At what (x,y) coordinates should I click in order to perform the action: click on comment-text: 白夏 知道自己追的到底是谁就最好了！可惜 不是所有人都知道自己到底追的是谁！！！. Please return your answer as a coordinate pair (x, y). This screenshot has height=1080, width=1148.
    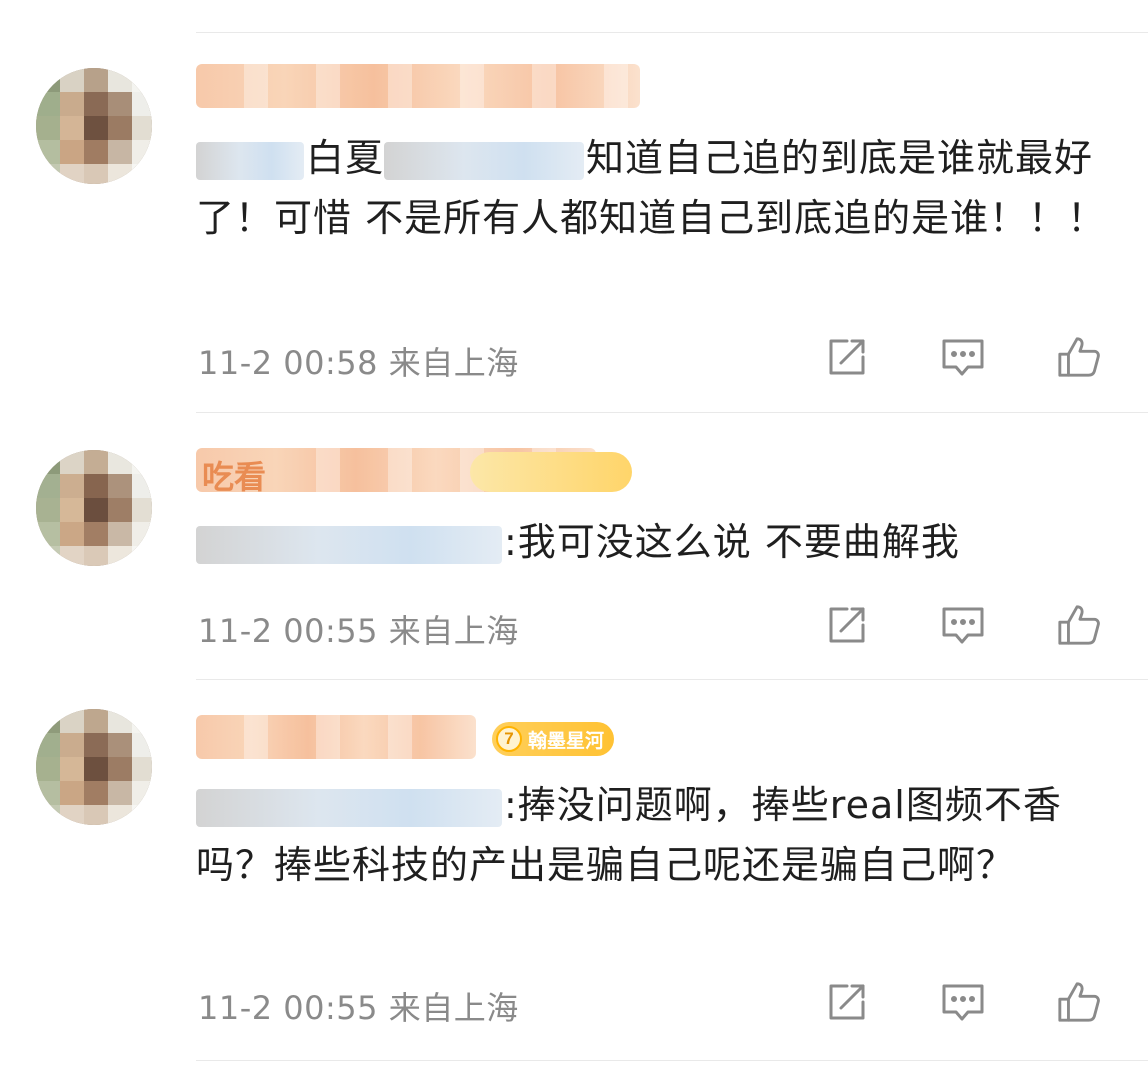
    Looking at the image, I should click on (656, 188).